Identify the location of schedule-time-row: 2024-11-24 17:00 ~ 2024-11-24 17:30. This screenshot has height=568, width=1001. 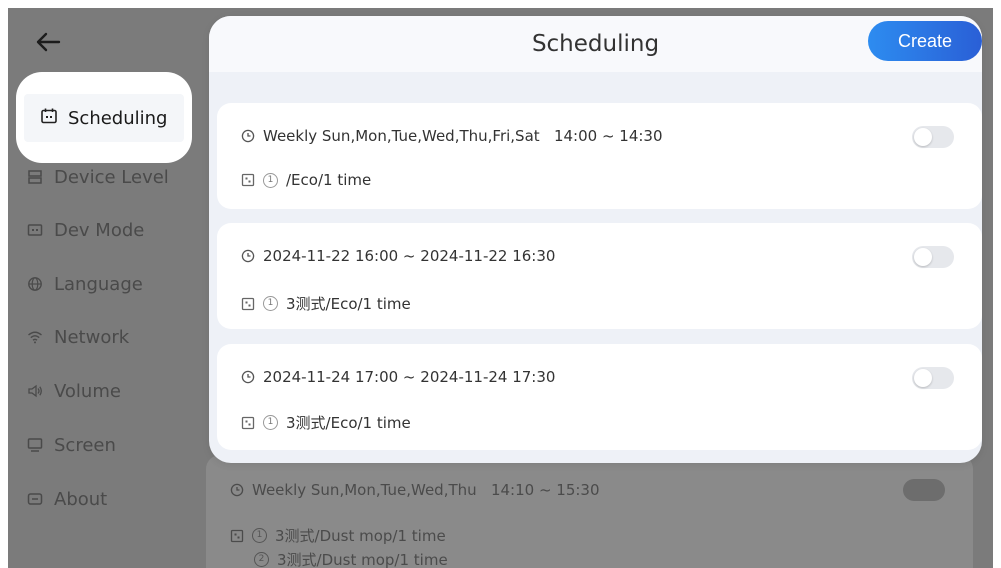
(398, 377).